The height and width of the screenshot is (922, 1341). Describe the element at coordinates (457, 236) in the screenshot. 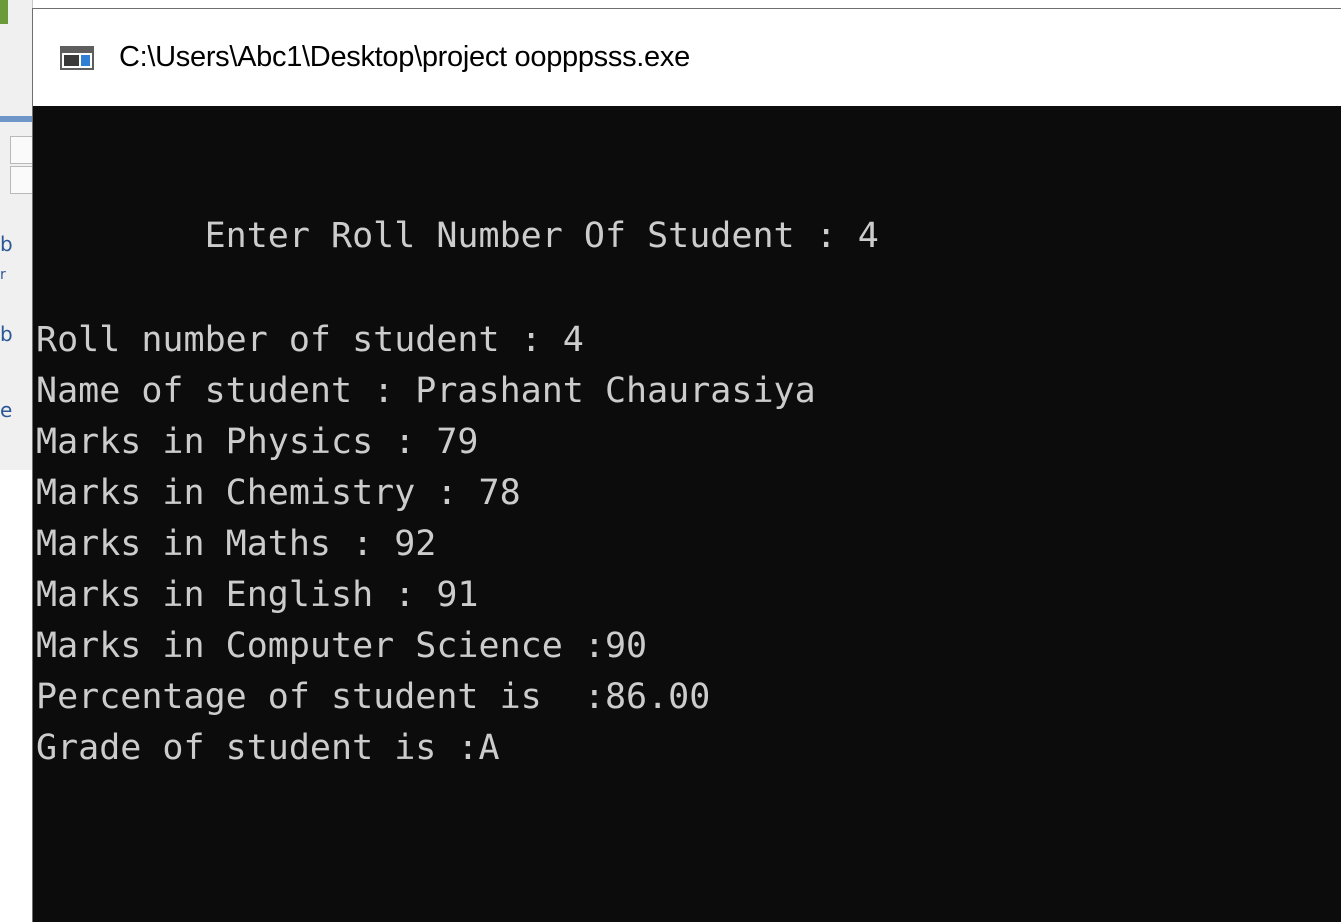

I see `console-prompt-line: Enter Roll Number Of Student : 4` at that location.